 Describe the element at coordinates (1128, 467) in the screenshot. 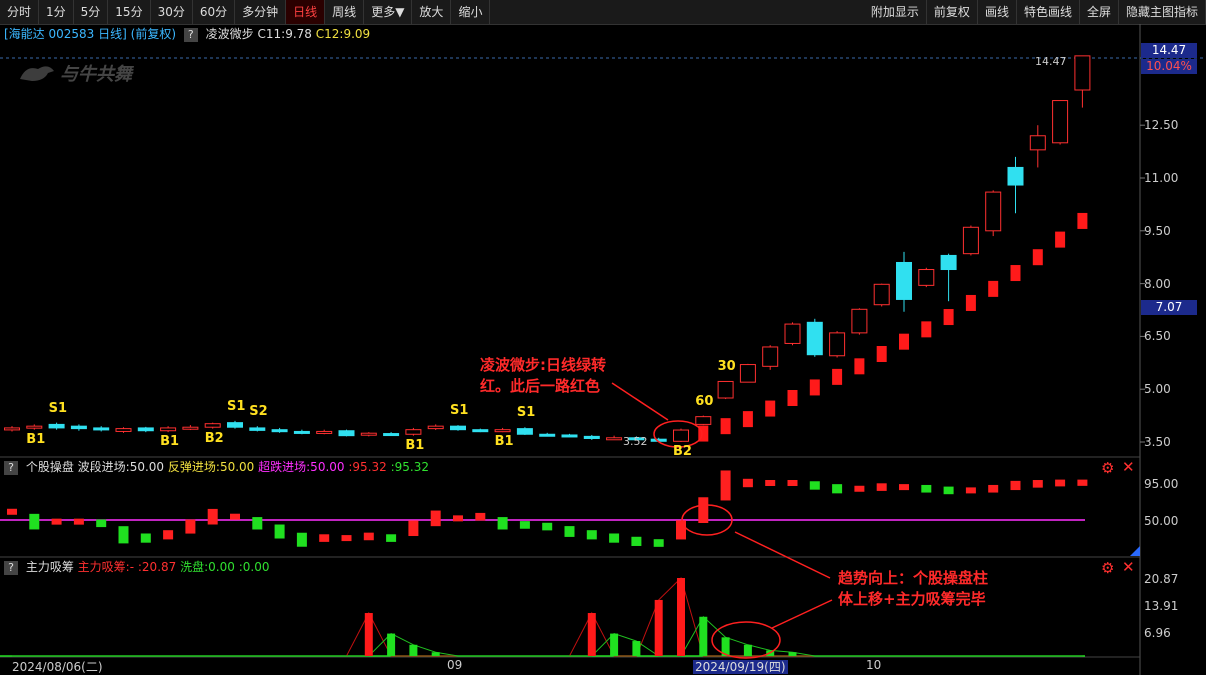

I see `pane2-close-icon: ✕` at that location.